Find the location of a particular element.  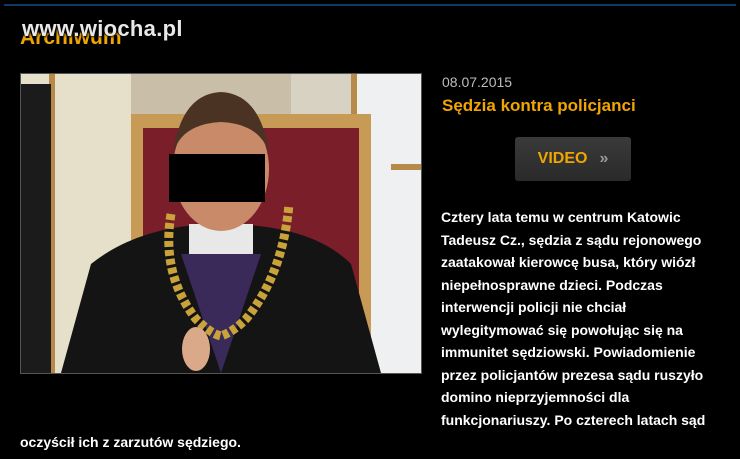

site-watermark: www.wiocha.pl is located at coordinates (102, 28).